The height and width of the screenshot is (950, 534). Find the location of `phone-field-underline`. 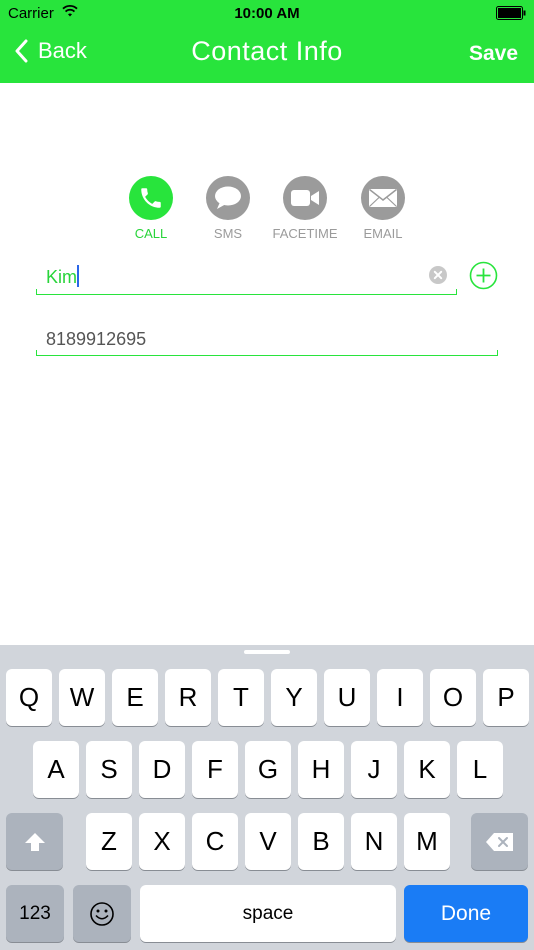

phone-field-underline is located at coordinates (267, 353).